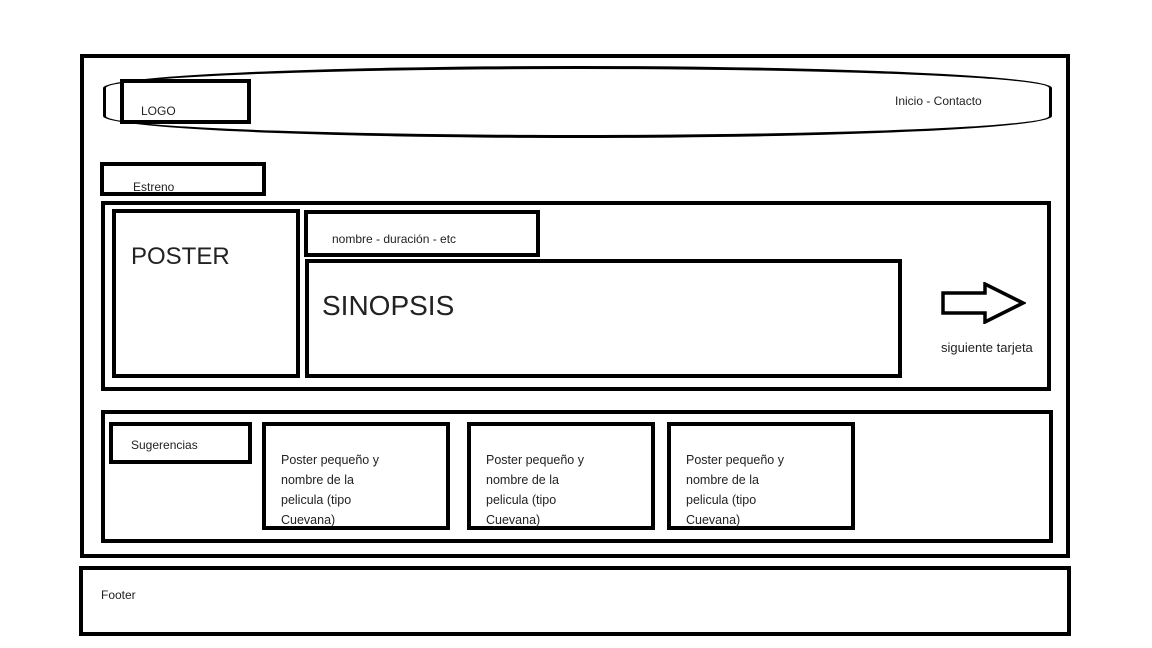 Image resolution: width=1152 pixels, height=648 pixels. Describe the element at coordinates (158, 111) in the screenshot. I see `logo-label: LOGO` at that location.